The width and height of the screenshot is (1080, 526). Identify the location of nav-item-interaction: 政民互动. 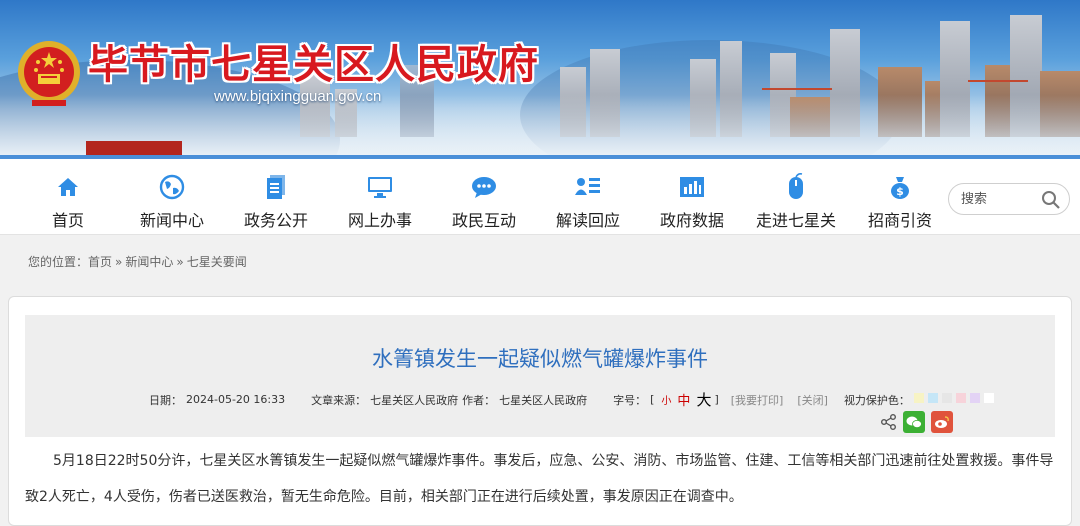
(484, 202).